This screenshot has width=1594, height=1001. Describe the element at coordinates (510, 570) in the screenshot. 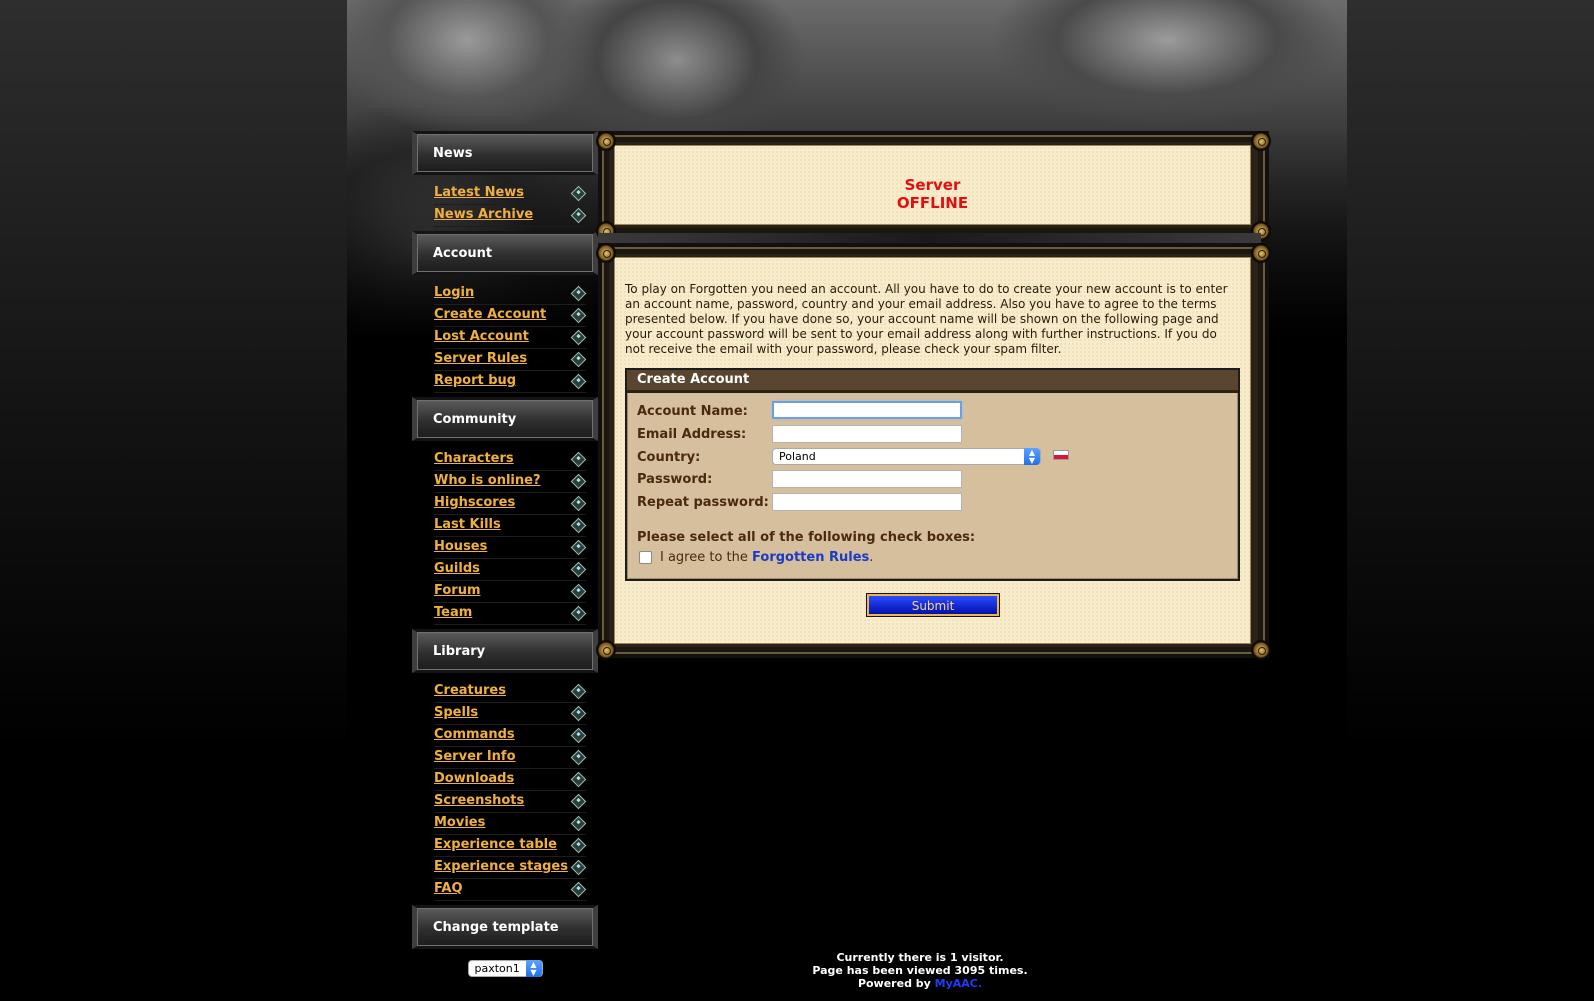

I see `sidebar-item-guilds: Guilds` at that location.